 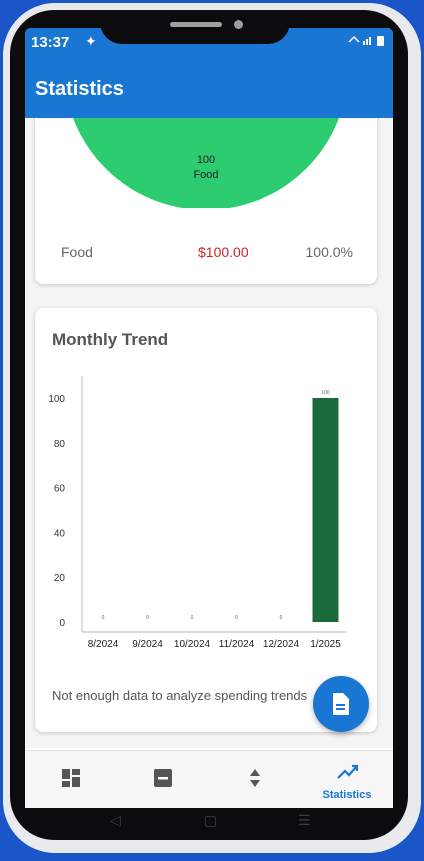 I want to click on y-tick-label: 60, so click(x=60, y=489).